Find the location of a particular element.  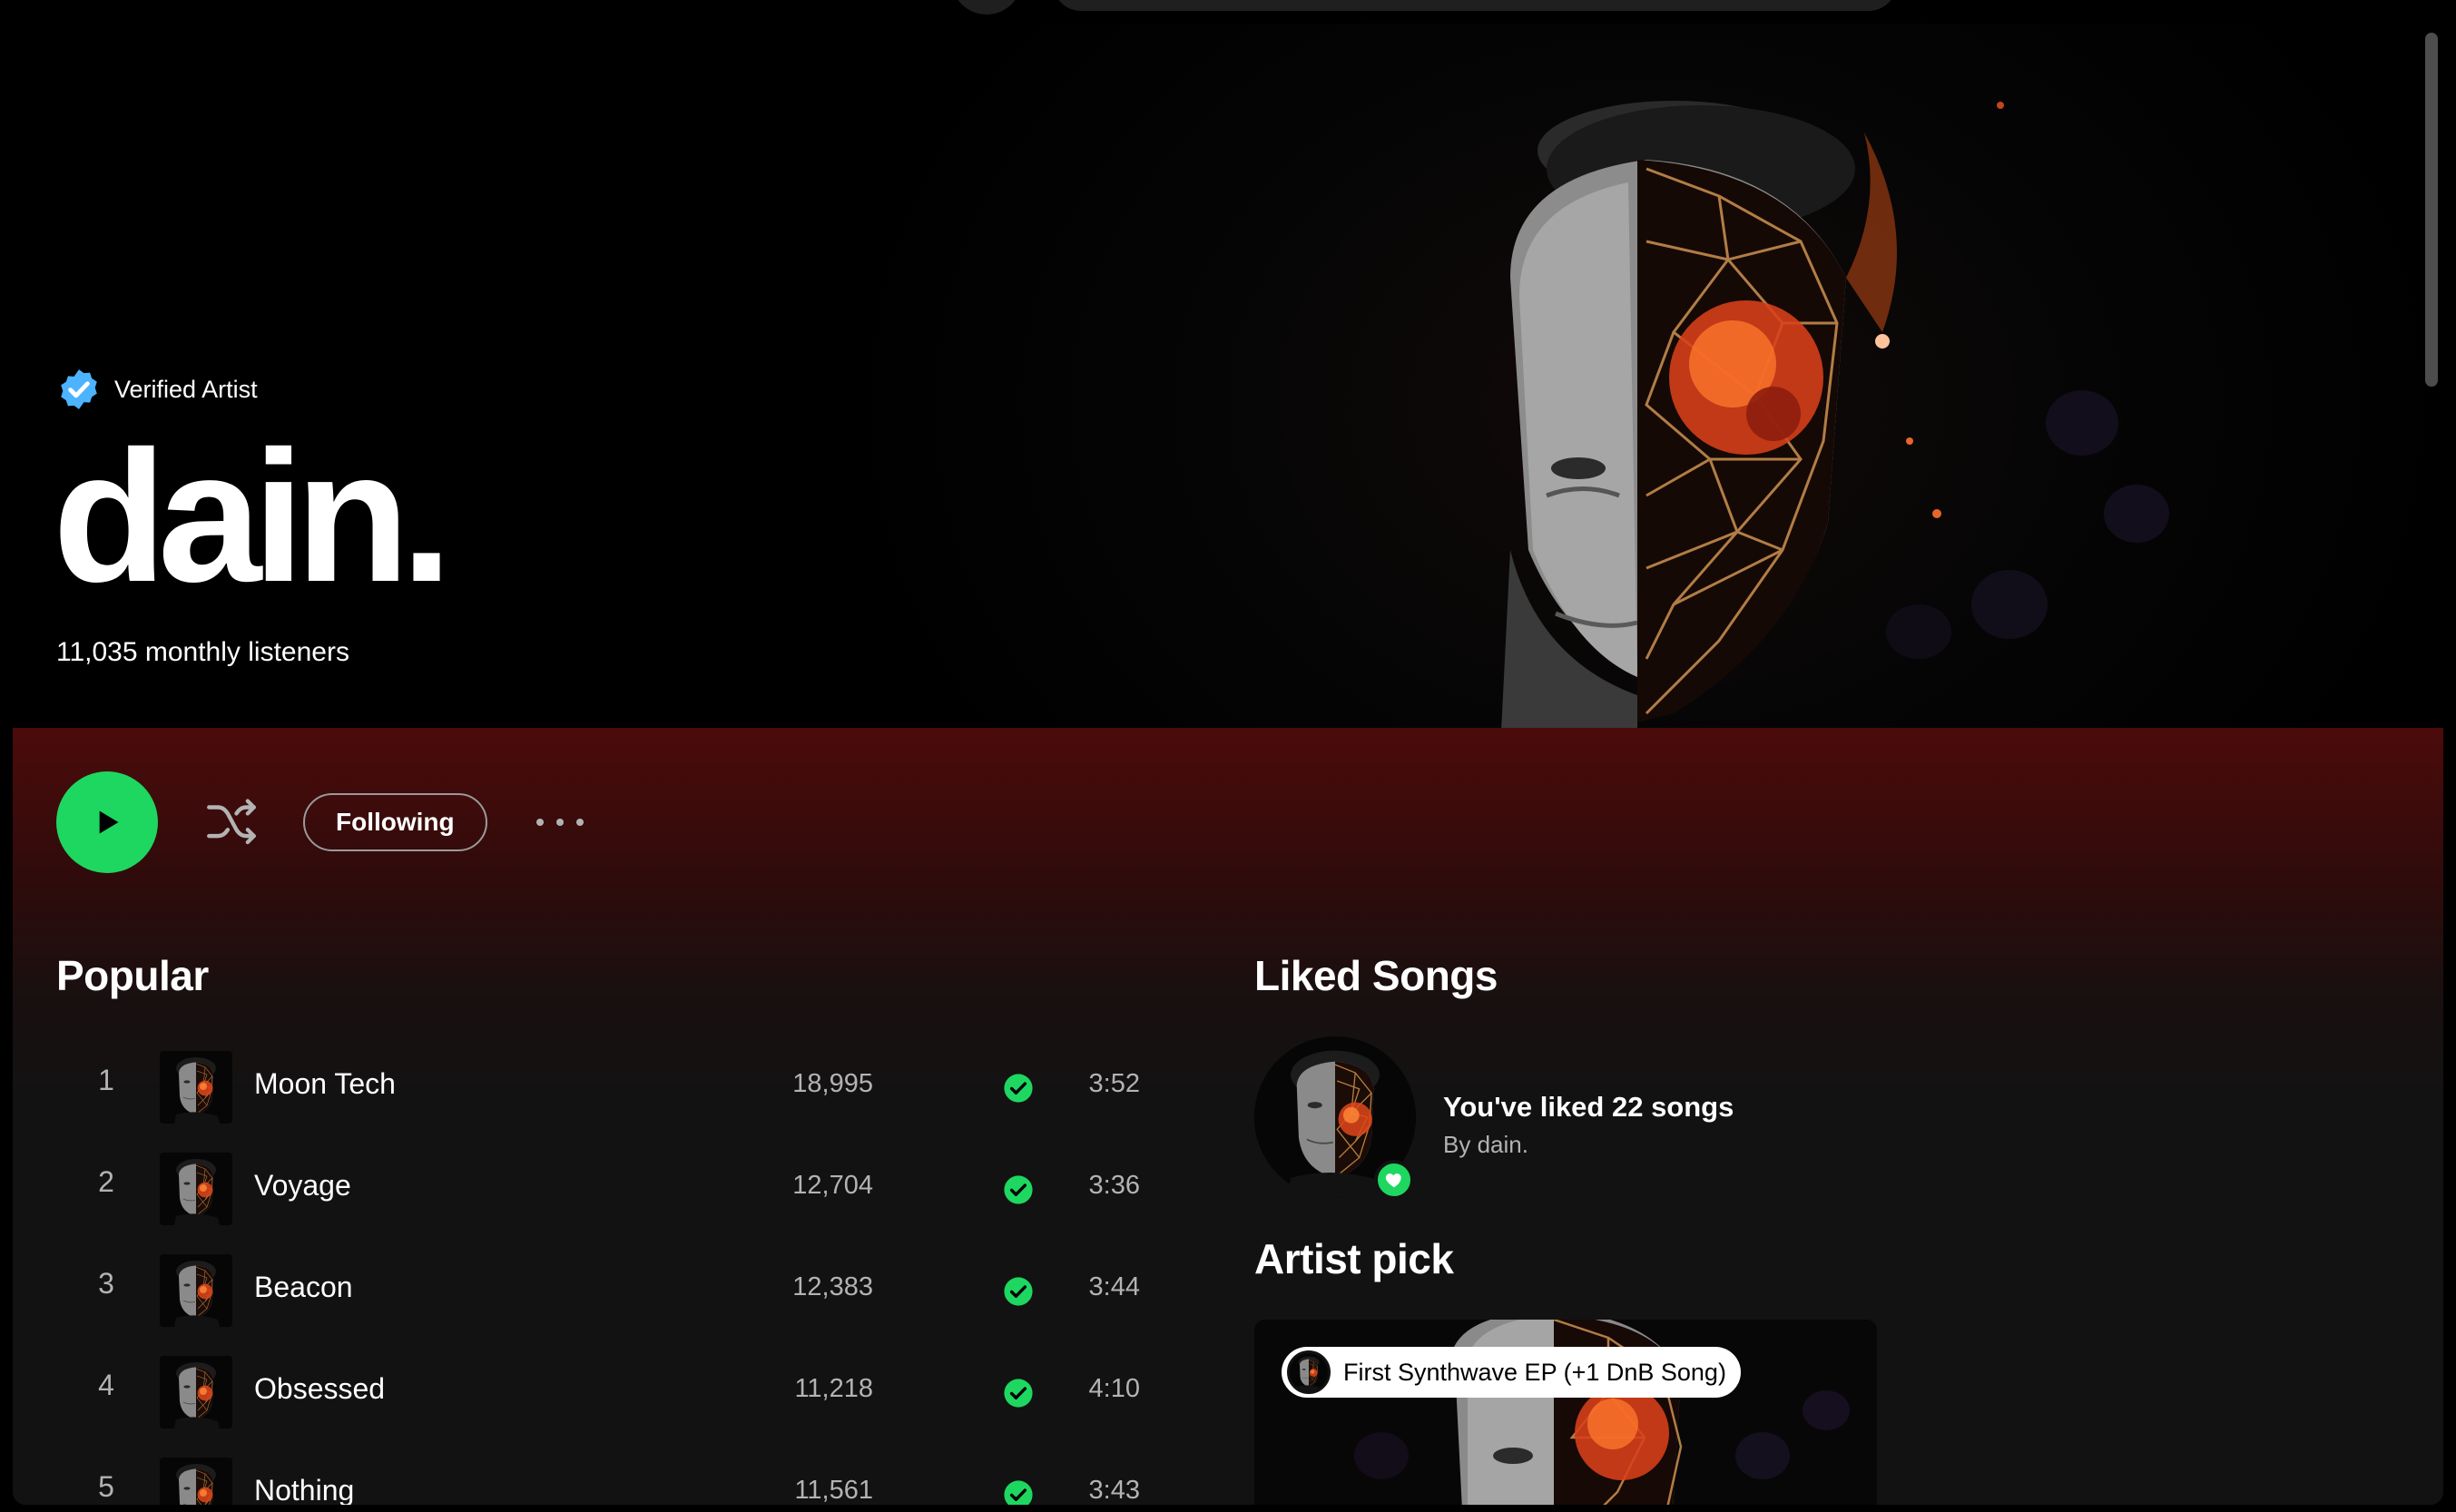

liked-songs-byline: By dain. is located at coordinates (1485, 1144).